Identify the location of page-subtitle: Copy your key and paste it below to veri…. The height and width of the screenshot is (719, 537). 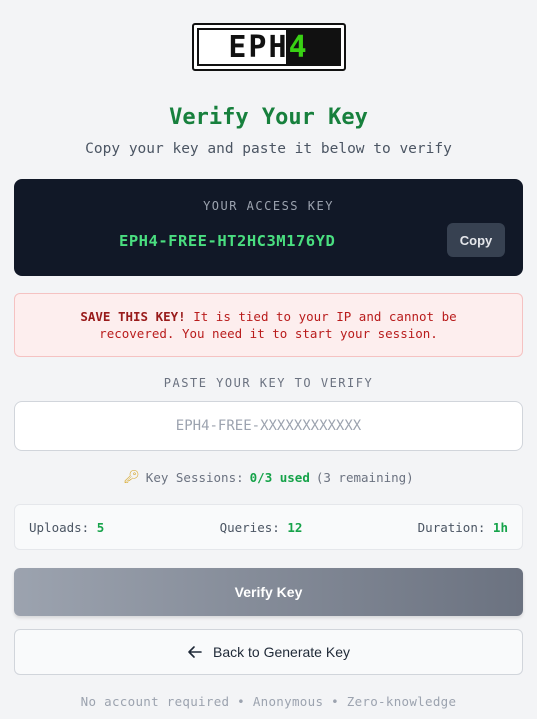
(268, 149).